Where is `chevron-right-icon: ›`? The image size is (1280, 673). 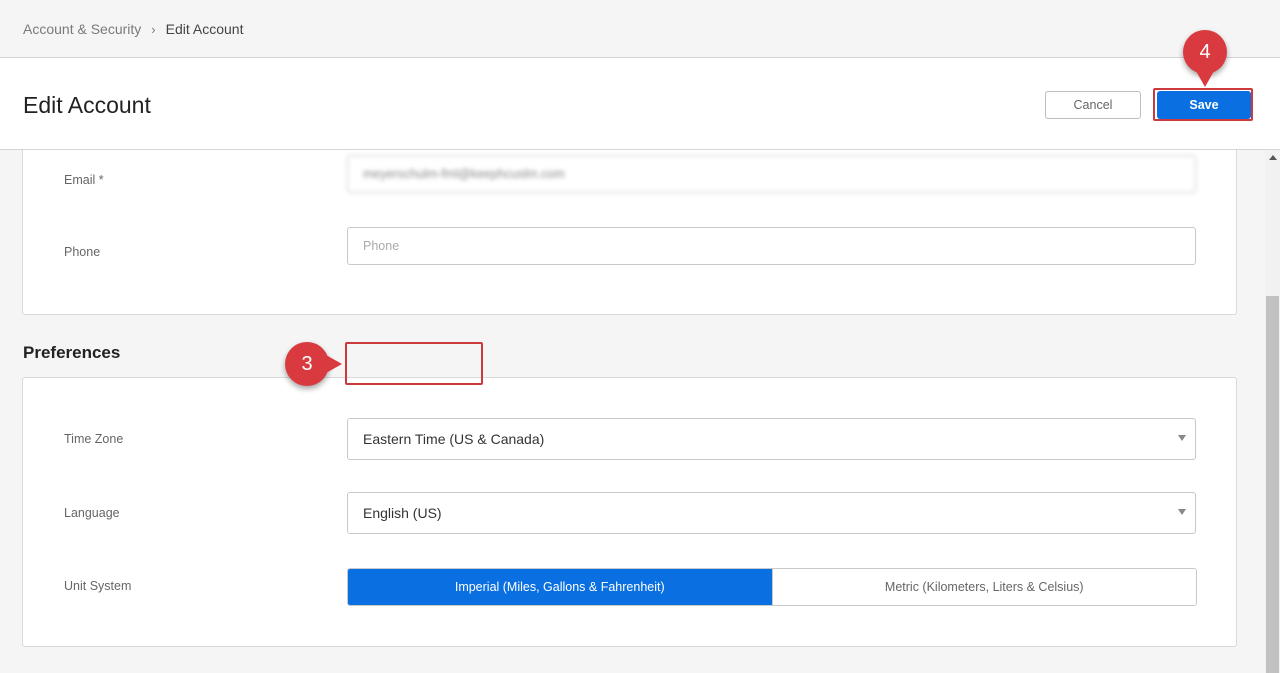
chevron-right-icon: › is located at coordinates (153, 29).